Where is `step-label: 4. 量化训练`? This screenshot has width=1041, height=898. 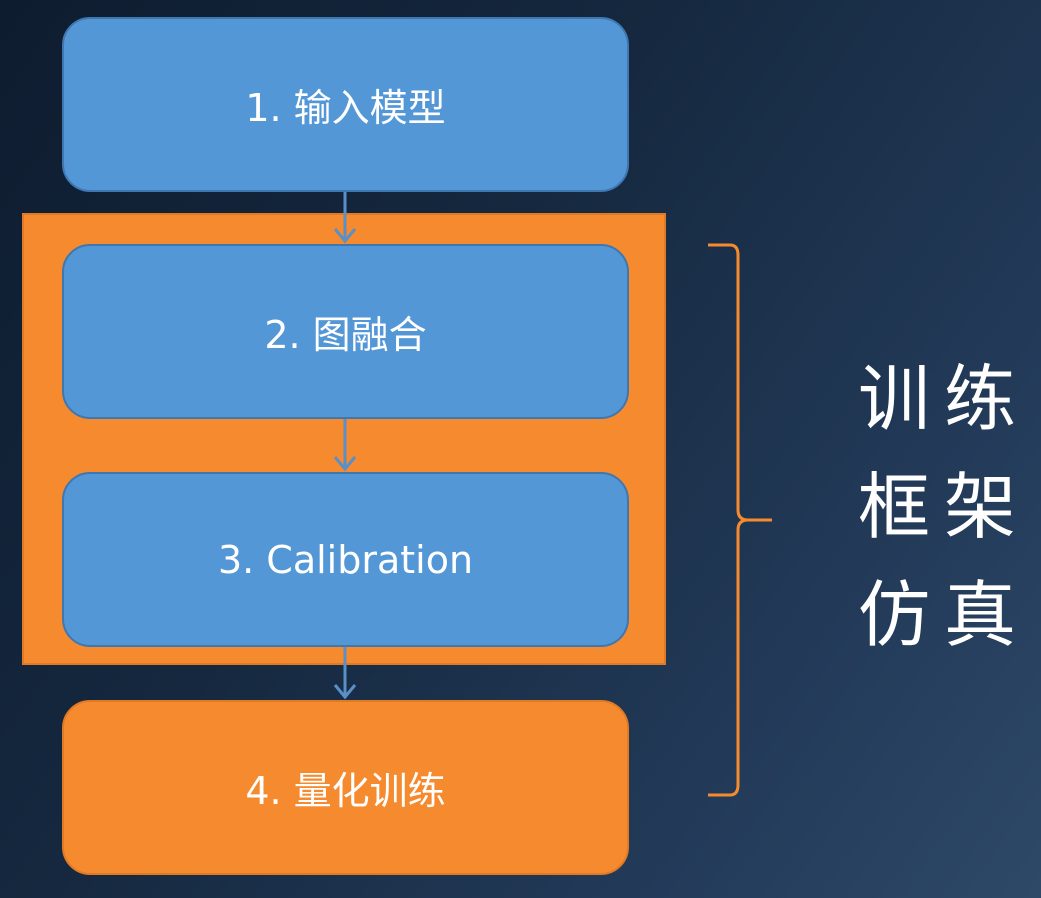
step-label: 4. 量化训练 is located at coordinates (345, 791).